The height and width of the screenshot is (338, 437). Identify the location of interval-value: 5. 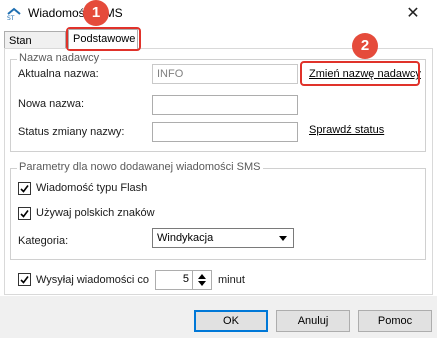
(185, 279).